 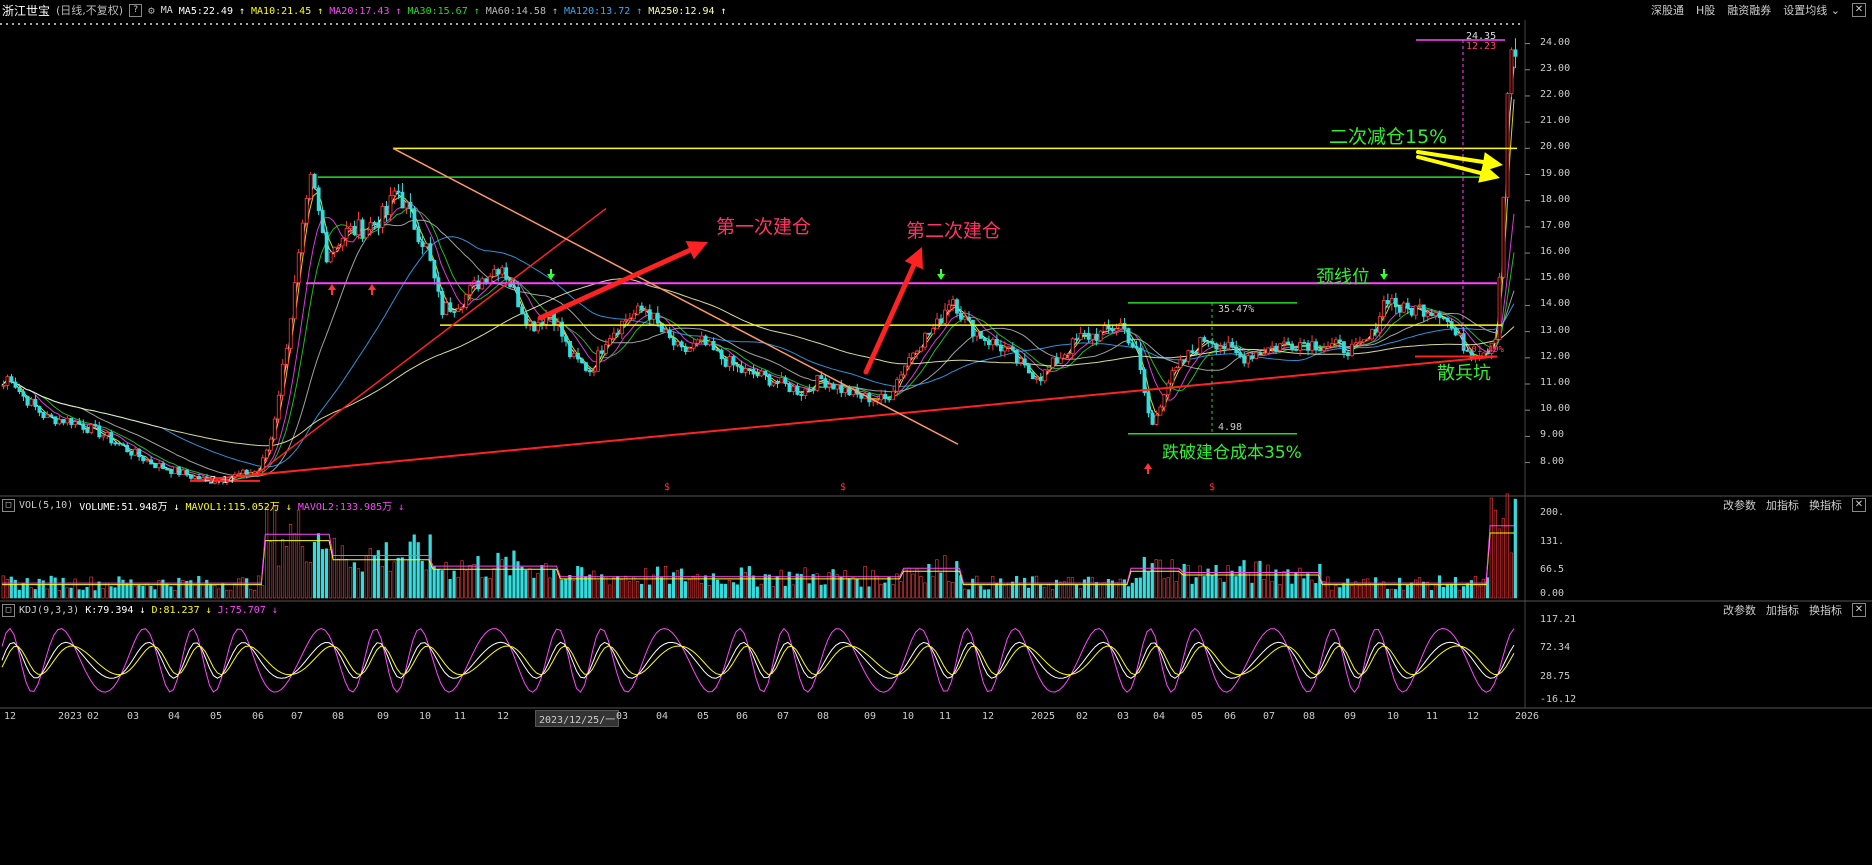 I want to click on toggle-icon: ?, so click(x=136, y=10).